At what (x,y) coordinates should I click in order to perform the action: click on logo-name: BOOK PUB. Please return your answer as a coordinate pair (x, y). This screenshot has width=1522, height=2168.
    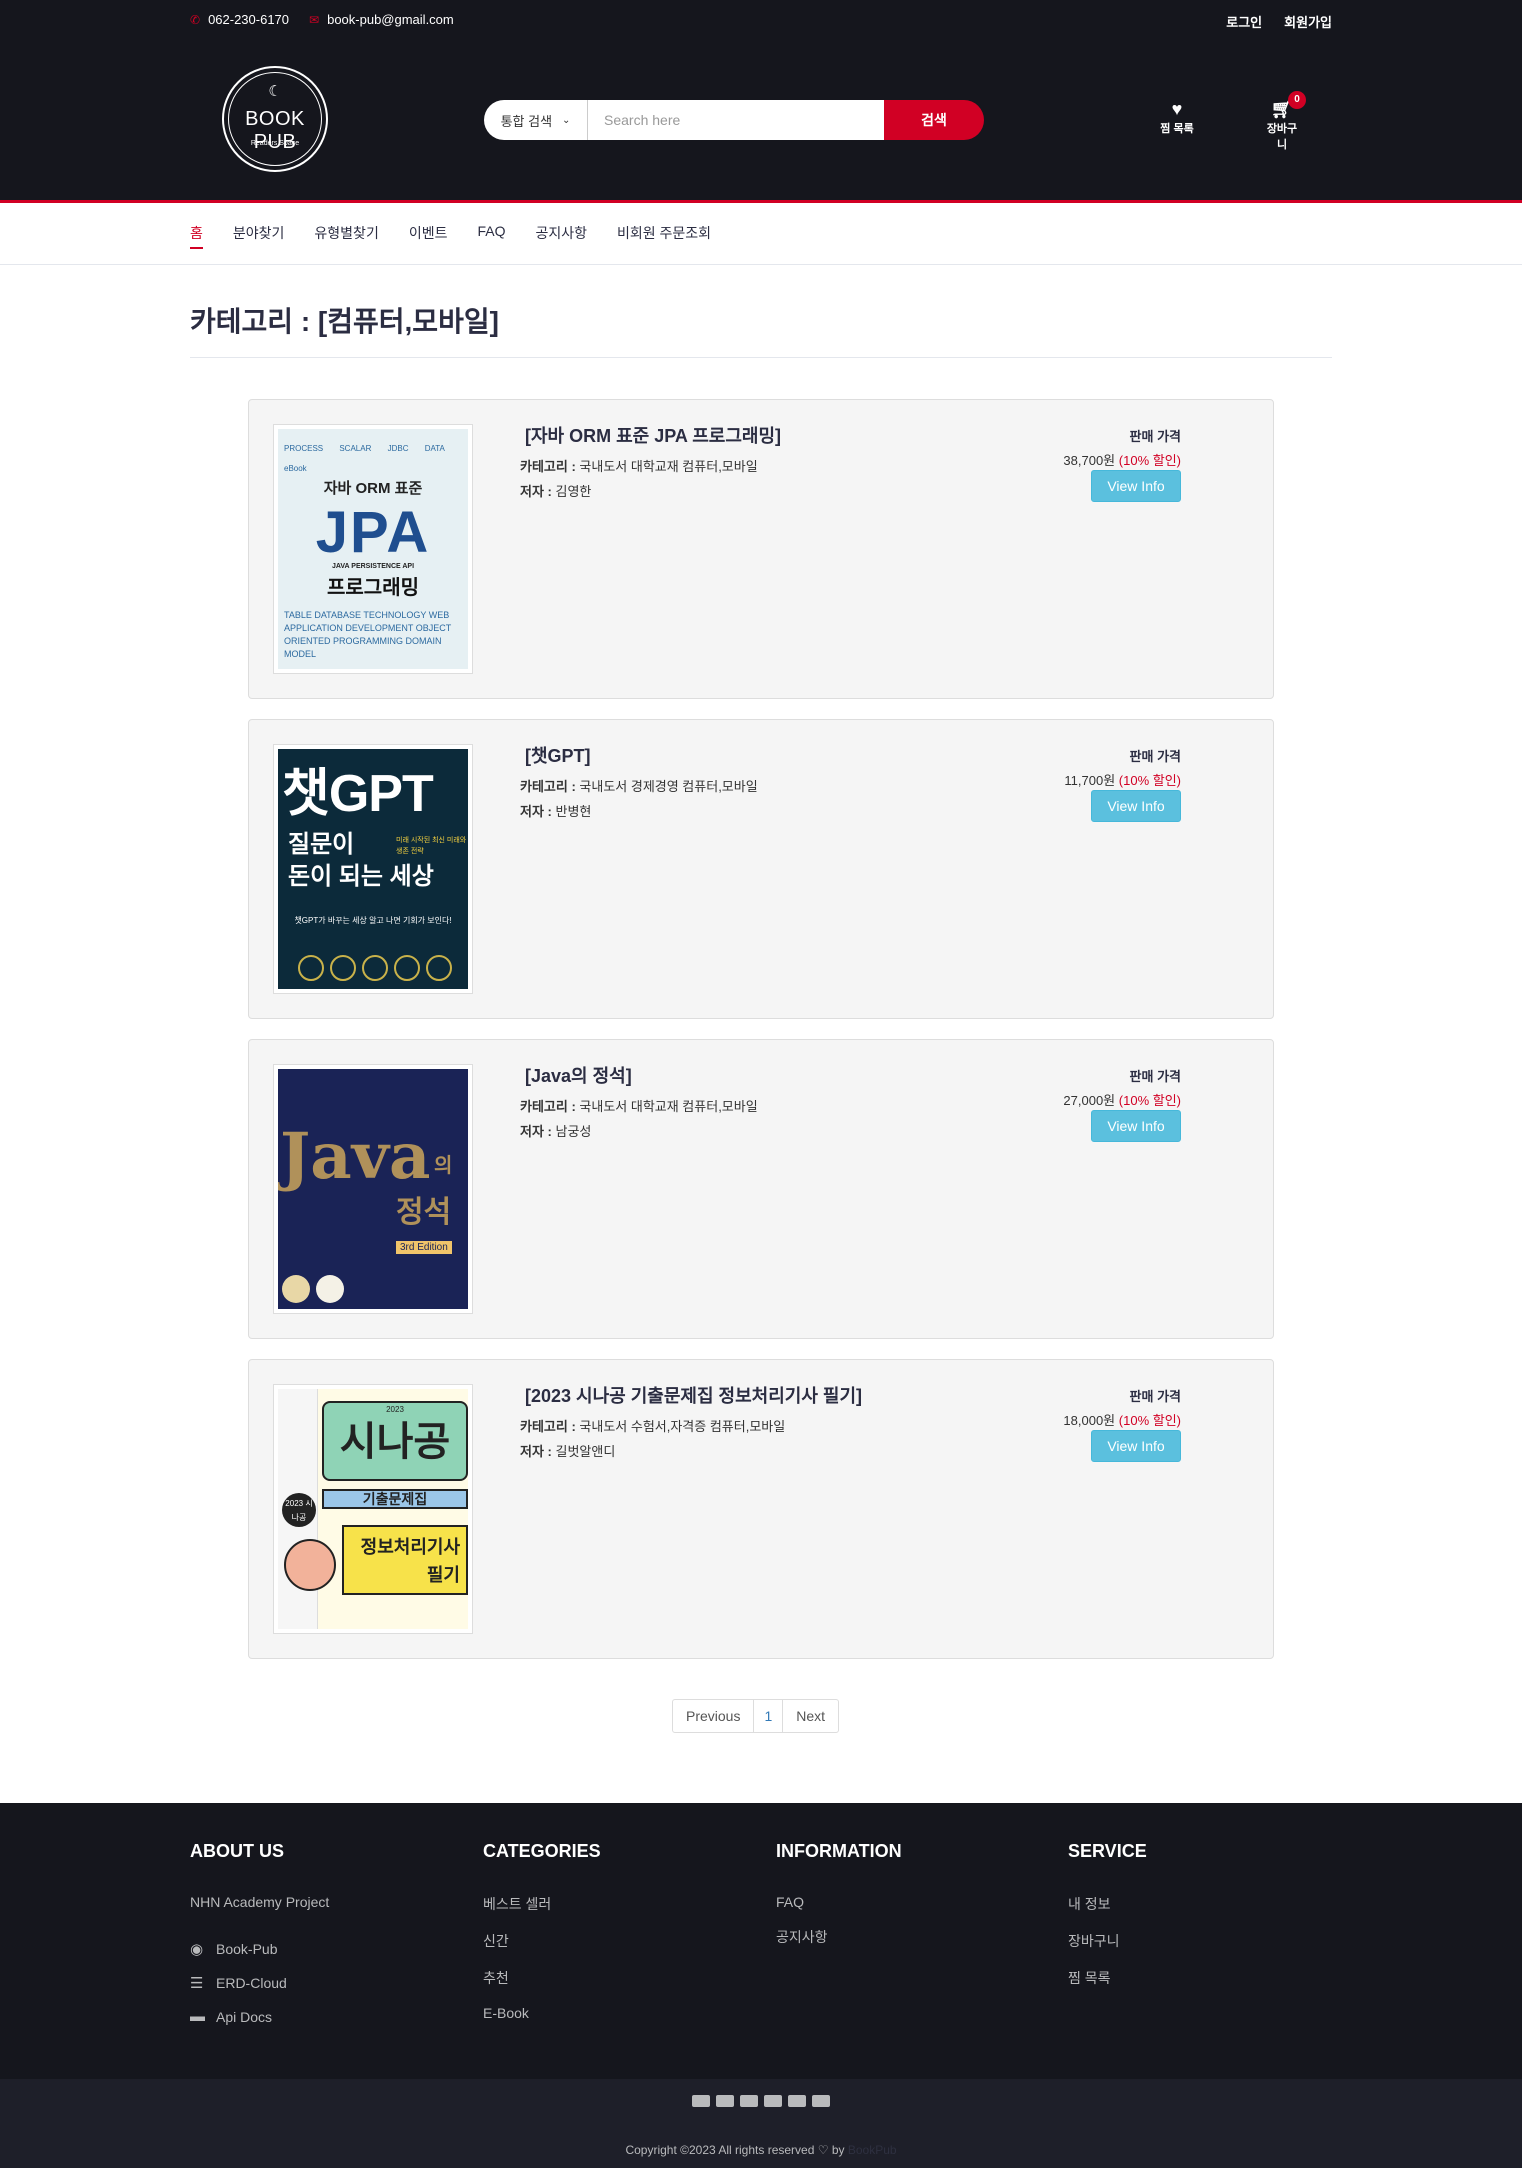
    Looking at the image, I should click on (275, 130).